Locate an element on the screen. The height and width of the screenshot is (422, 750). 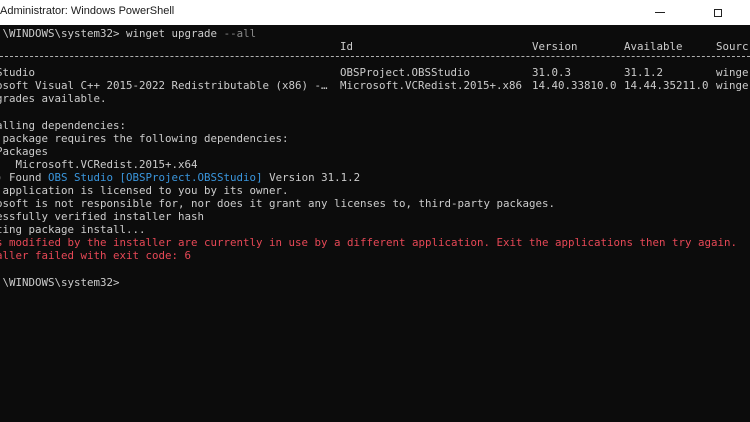
prompt-line: :\WINDOWS\system32> winget upgrade --all is located at coordinates (128, 33).